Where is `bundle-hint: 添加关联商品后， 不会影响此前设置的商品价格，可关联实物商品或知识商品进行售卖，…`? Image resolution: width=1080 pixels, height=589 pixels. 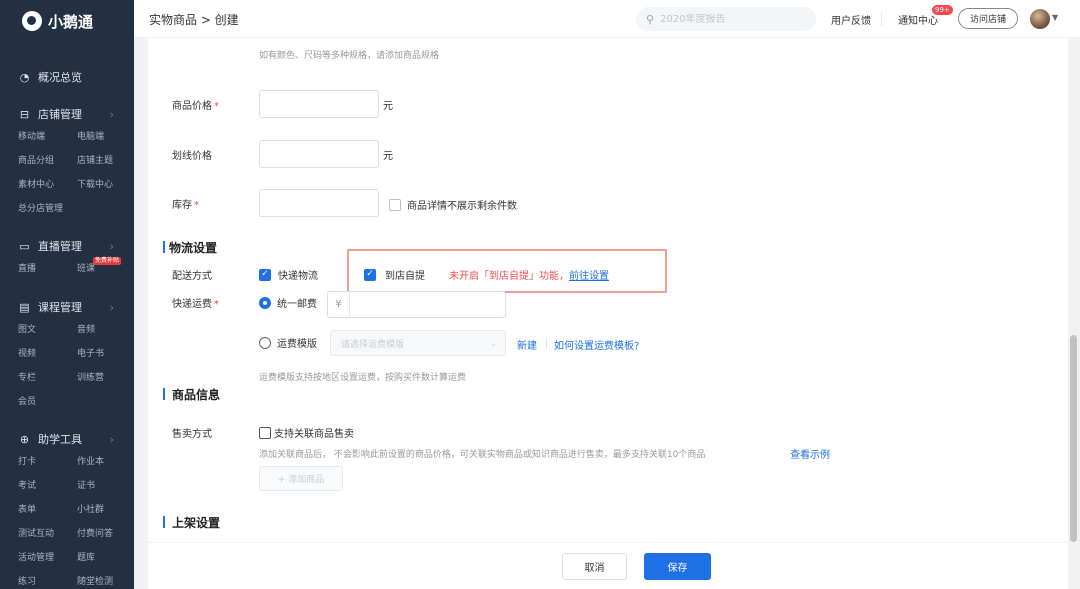
bundle-hint: 添加关联商品后， 不会影响此前设置的商品价格，可关联实物商品或知识商品进行售卖，… is located at coordinates (482, 455).